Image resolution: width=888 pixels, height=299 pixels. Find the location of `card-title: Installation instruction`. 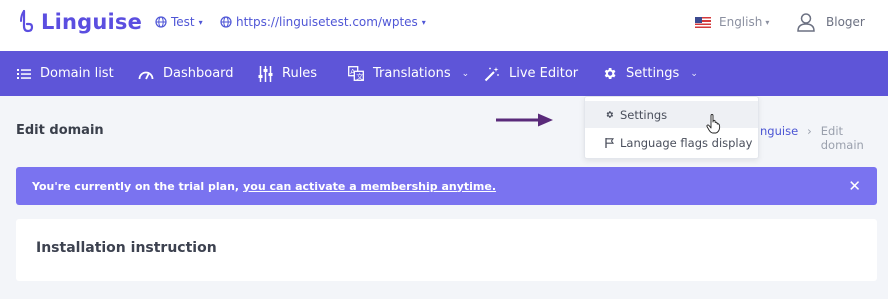

card-title: Installation instruction is located at coordinates (126, 248).